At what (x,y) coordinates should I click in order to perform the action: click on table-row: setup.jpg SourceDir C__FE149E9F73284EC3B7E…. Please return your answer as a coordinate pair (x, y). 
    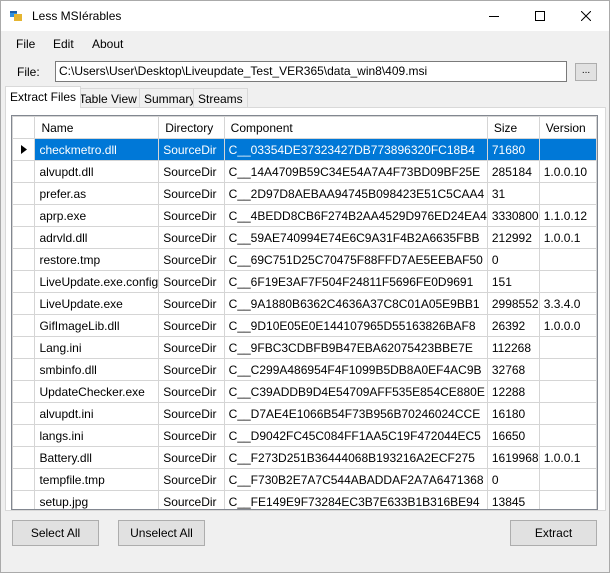
    Looking at the image, I should click on (304, 499).